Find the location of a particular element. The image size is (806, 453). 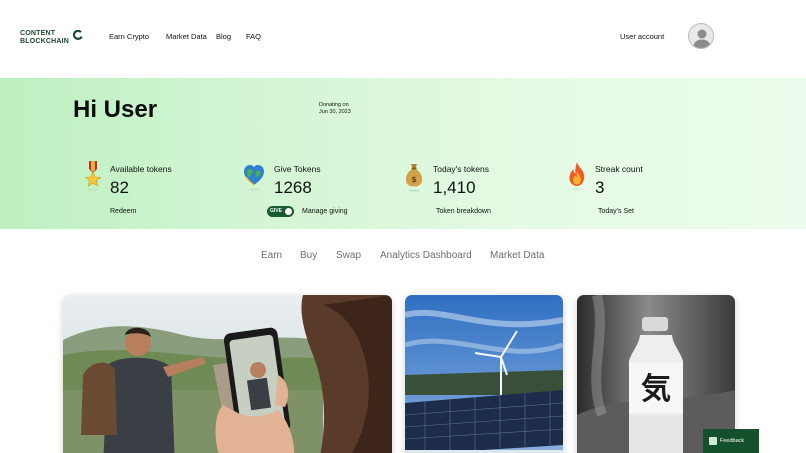

available-tokens-value: 82 is located at coordinates (119, 187).